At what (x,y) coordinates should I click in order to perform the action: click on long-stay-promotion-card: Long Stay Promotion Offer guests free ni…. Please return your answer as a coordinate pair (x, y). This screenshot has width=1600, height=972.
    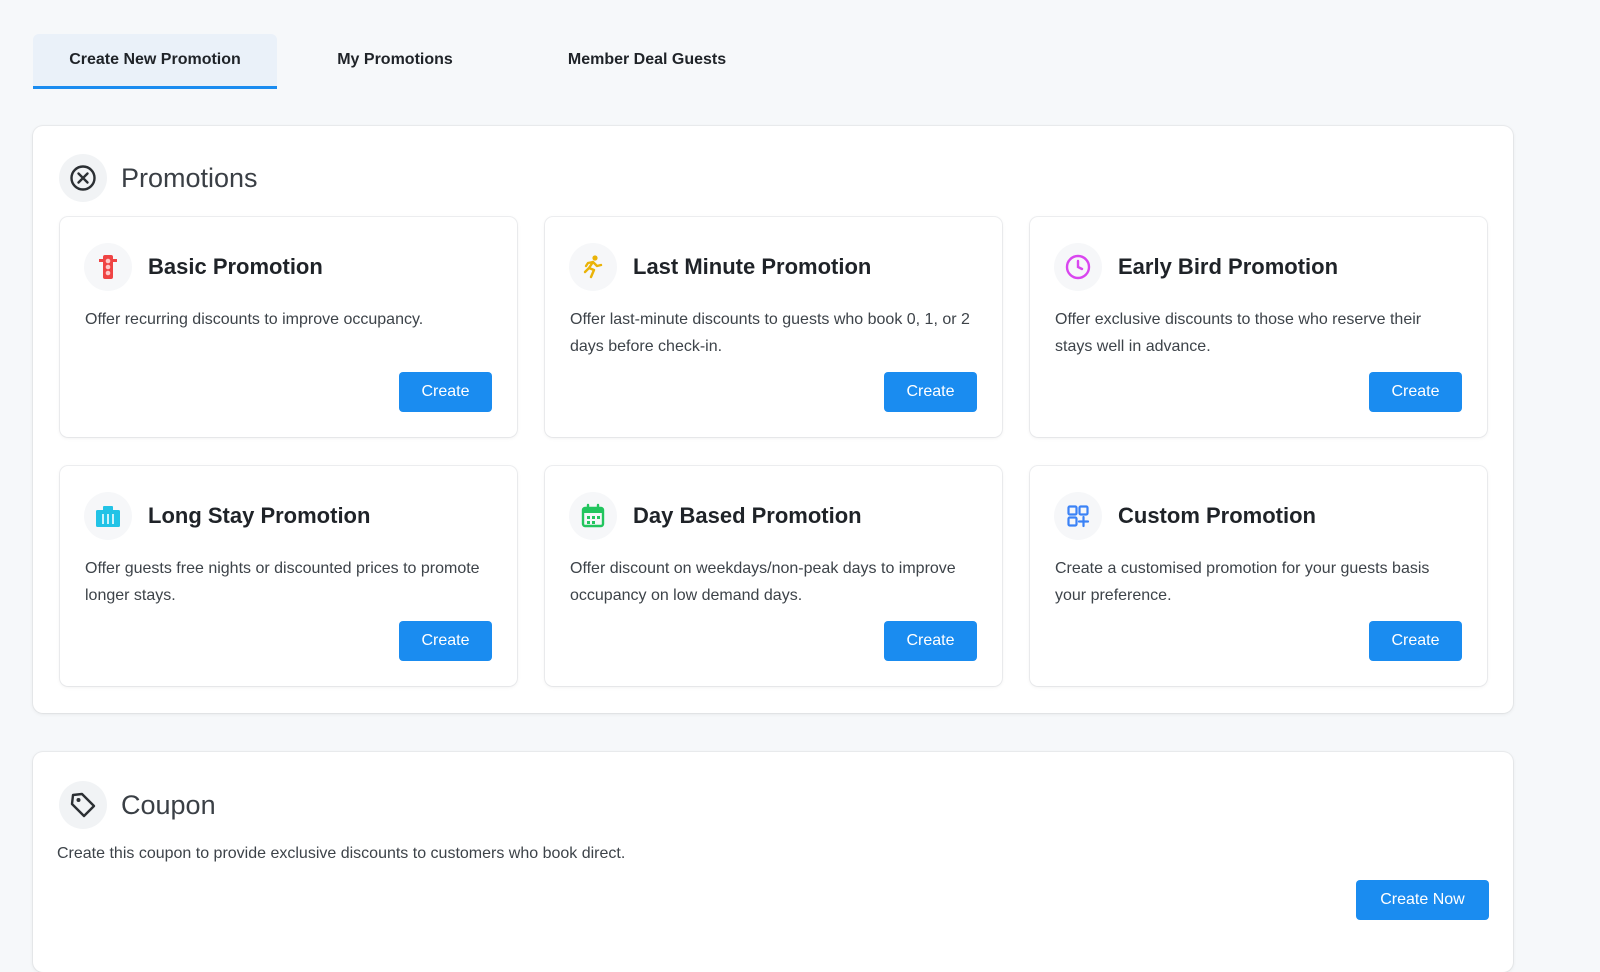
    Looking at the image, I should click on (288, 576).